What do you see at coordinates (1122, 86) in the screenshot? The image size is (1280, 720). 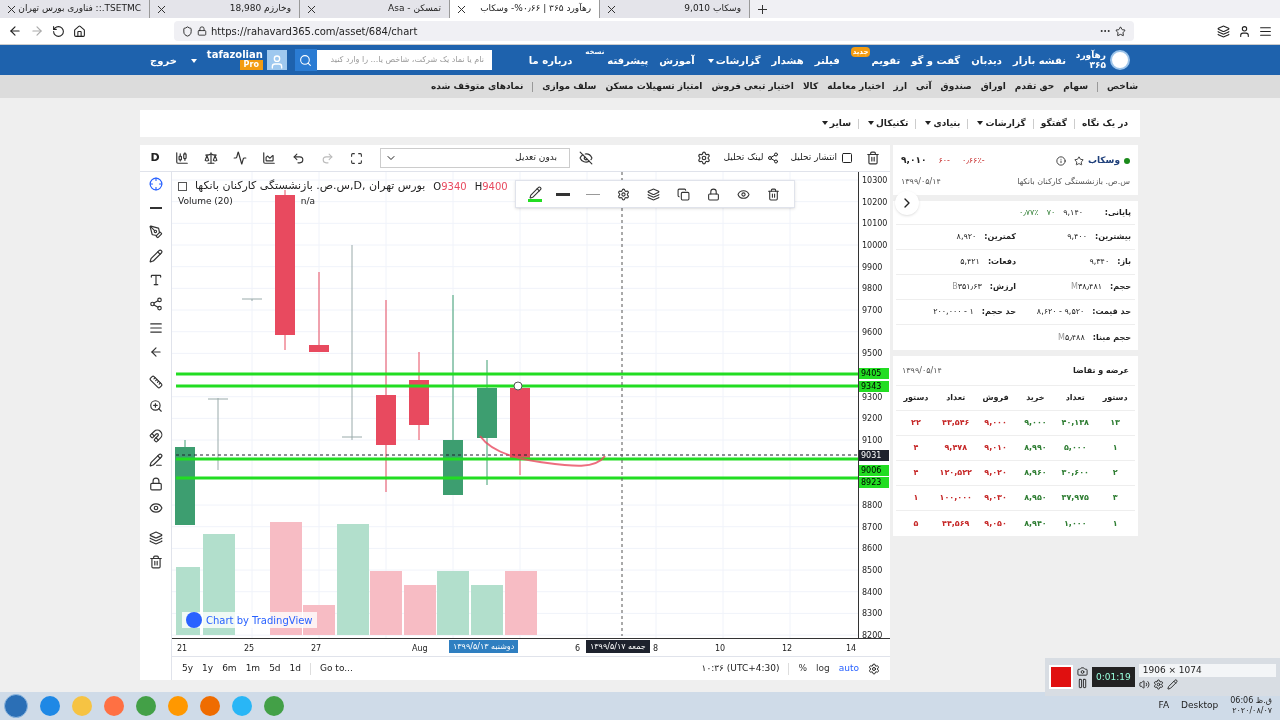 I see `market-nav-link: شاخص` at bounding box center [1122, 86].